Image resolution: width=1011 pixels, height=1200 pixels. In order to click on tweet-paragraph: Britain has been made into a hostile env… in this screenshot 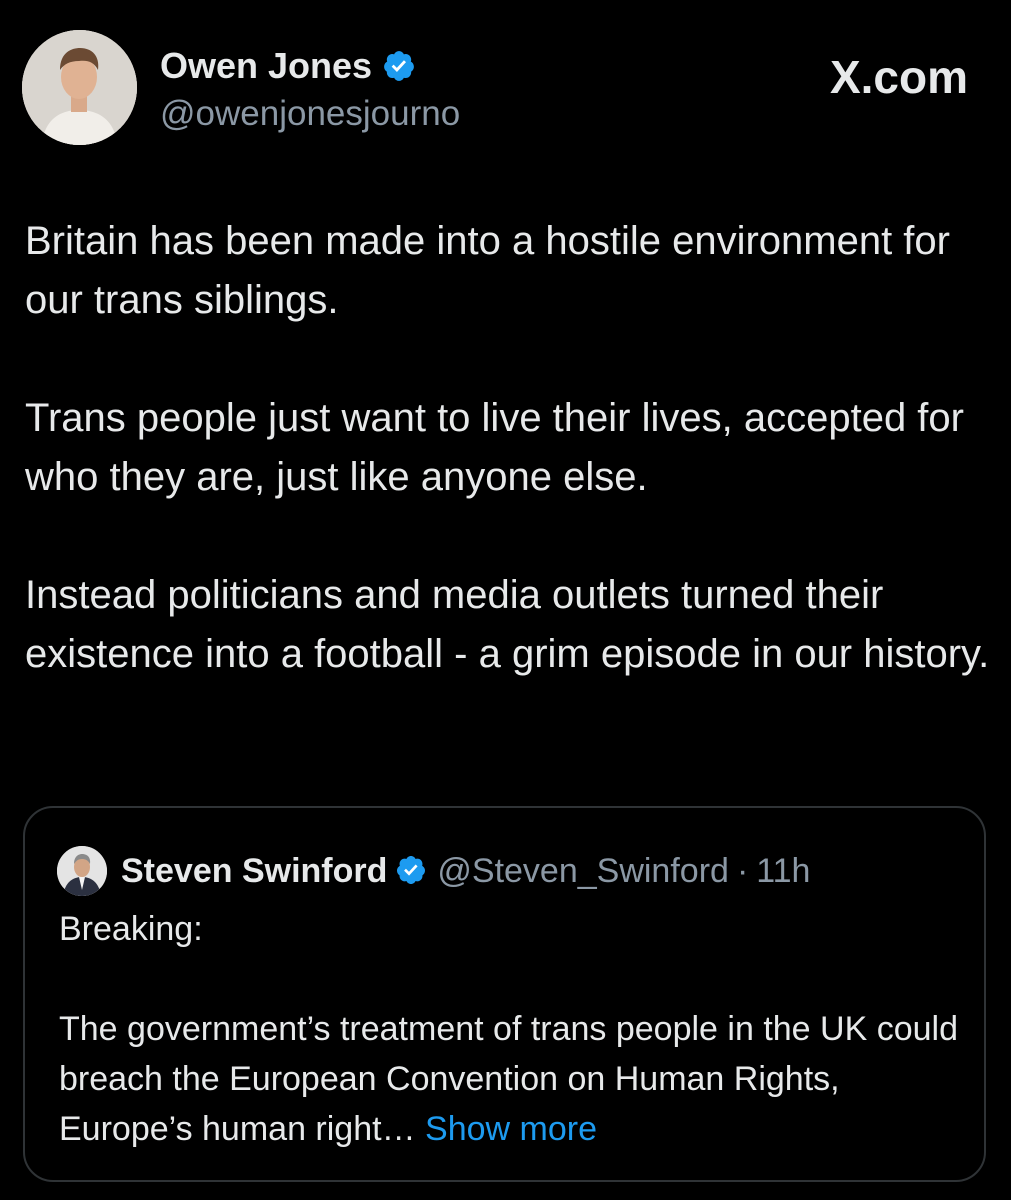, I will do `click(487, 270)`.